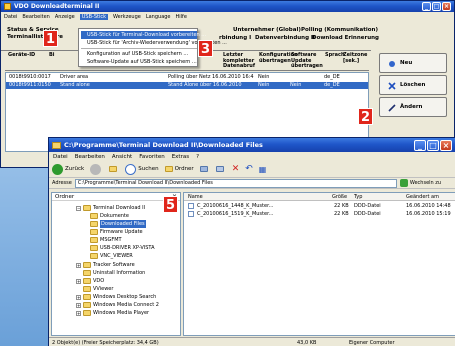 The width and height of the screenshot is (455, 346). I want to click on col-software-update: Software Update übertragen, so click(307, 61).